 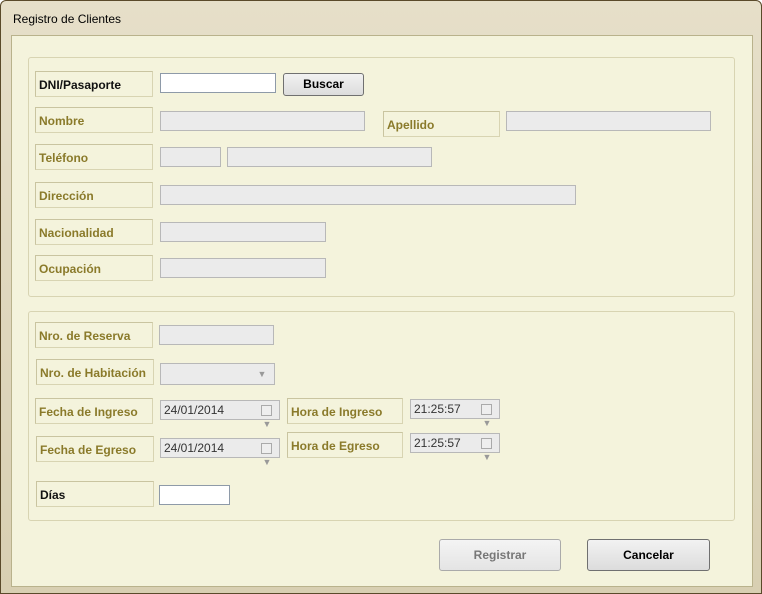 What do you see at coordinates (67, 19) in the screenshot?
I see `window-title: Registro de Clientes` at bounding box center [67, 19].